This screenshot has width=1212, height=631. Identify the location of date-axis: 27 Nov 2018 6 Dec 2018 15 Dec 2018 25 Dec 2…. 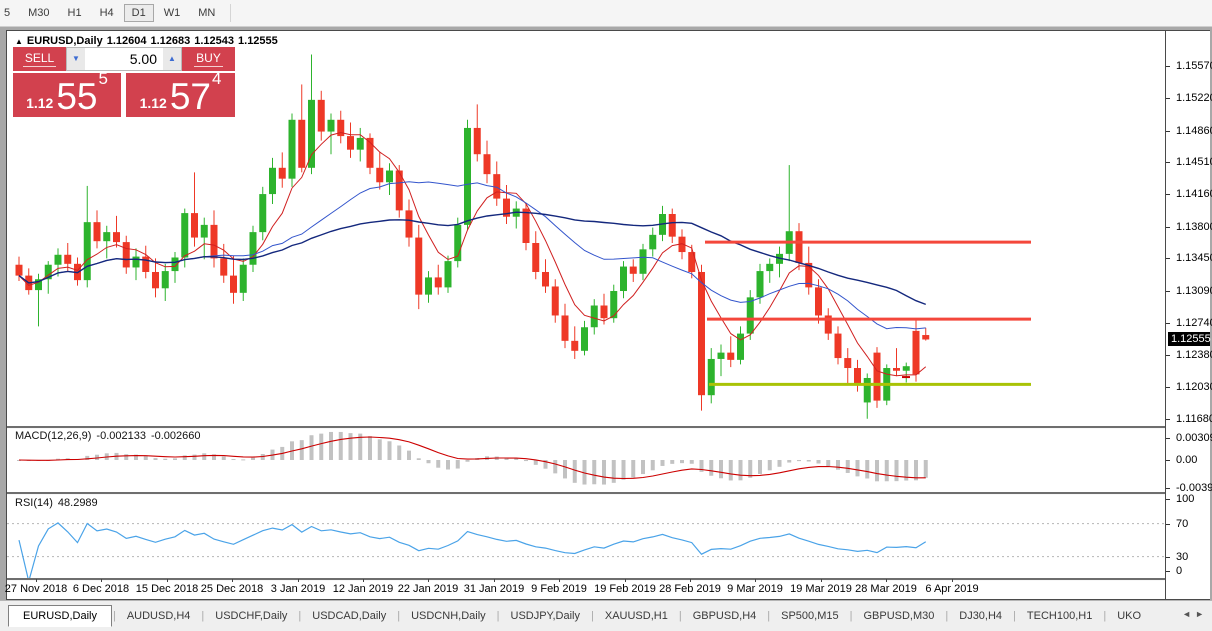
(584, 589).